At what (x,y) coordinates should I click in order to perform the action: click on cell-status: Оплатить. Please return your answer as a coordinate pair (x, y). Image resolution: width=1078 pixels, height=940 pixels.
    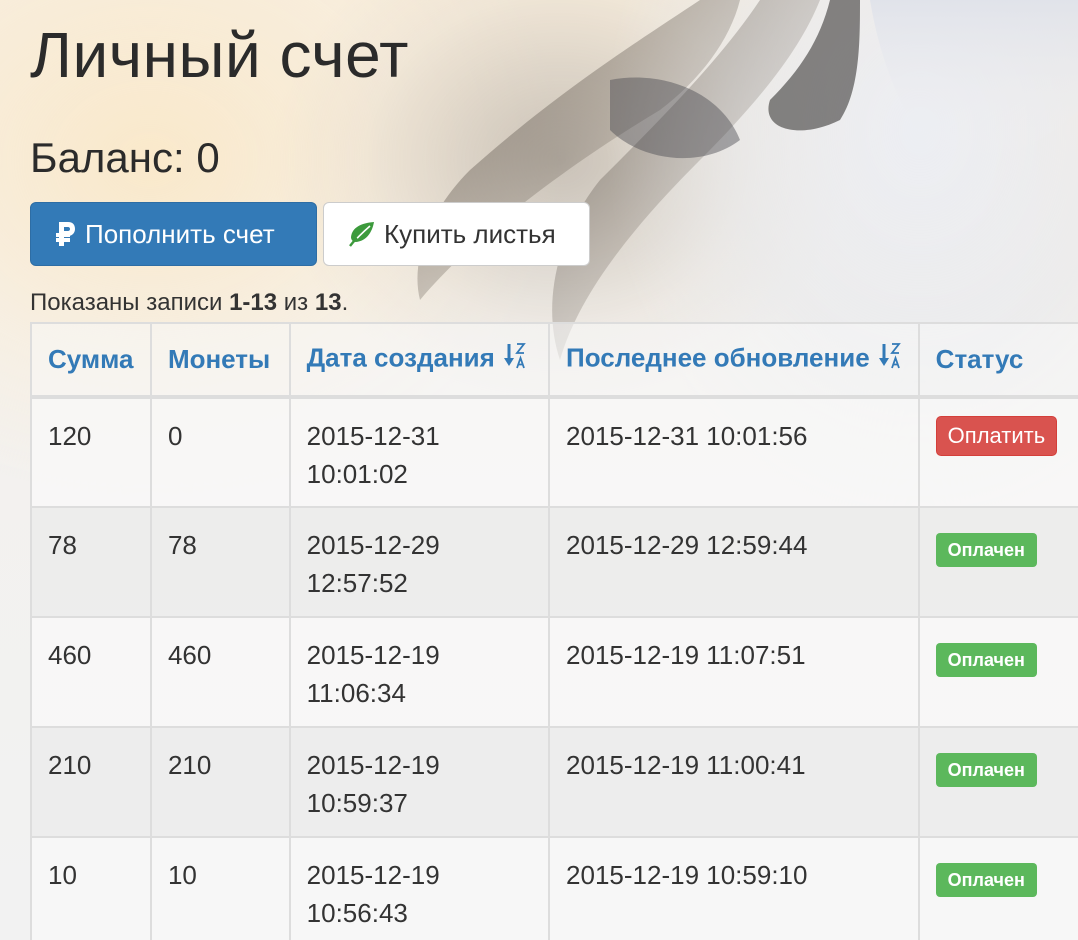
    Looking at the image, I should click on (997, 452).